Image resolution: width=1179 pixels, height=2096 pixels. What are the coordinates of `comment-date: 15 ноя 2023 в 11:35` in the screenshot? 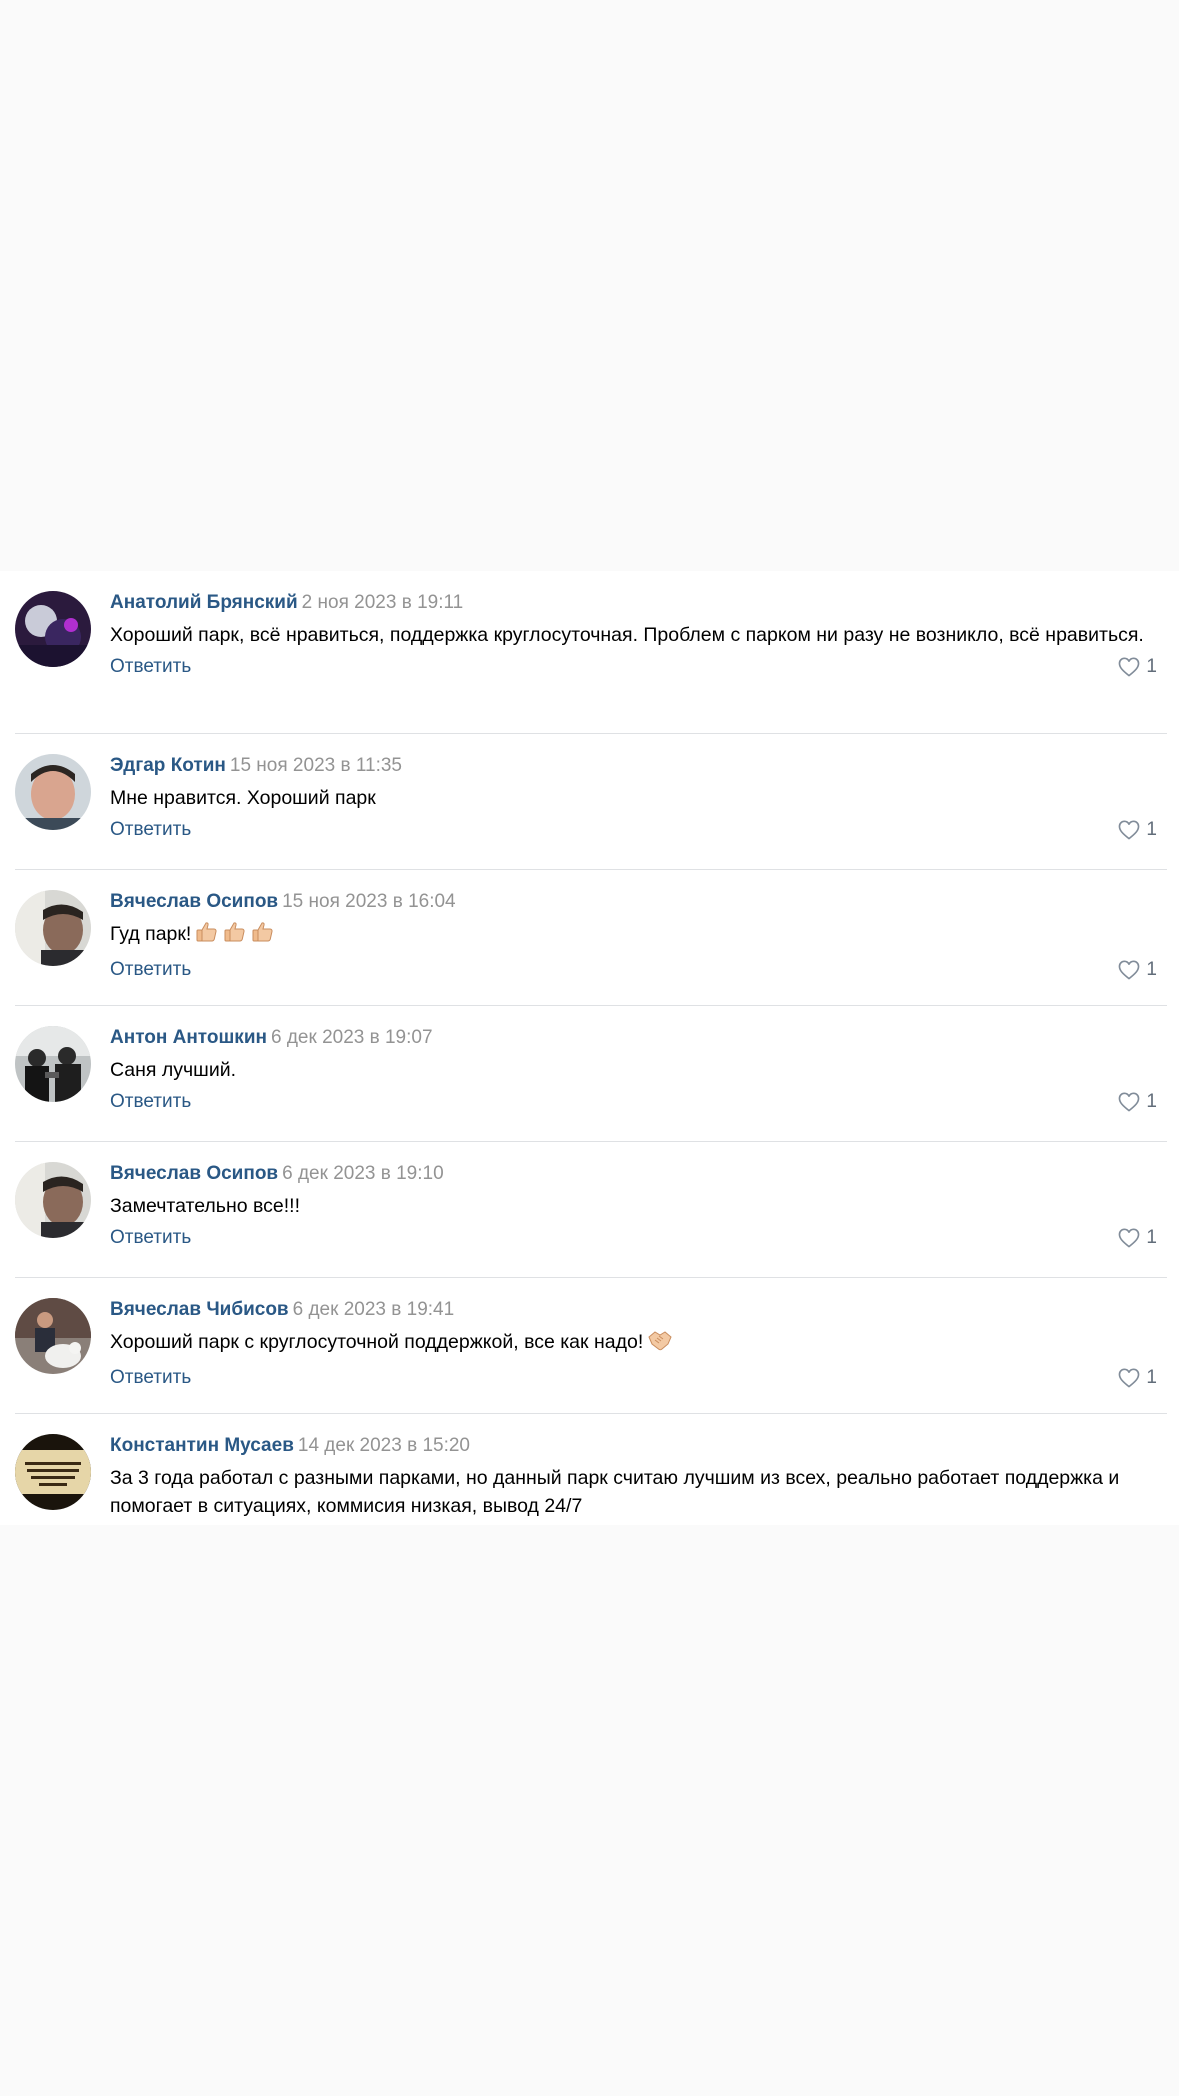 It's located at (316, 765).